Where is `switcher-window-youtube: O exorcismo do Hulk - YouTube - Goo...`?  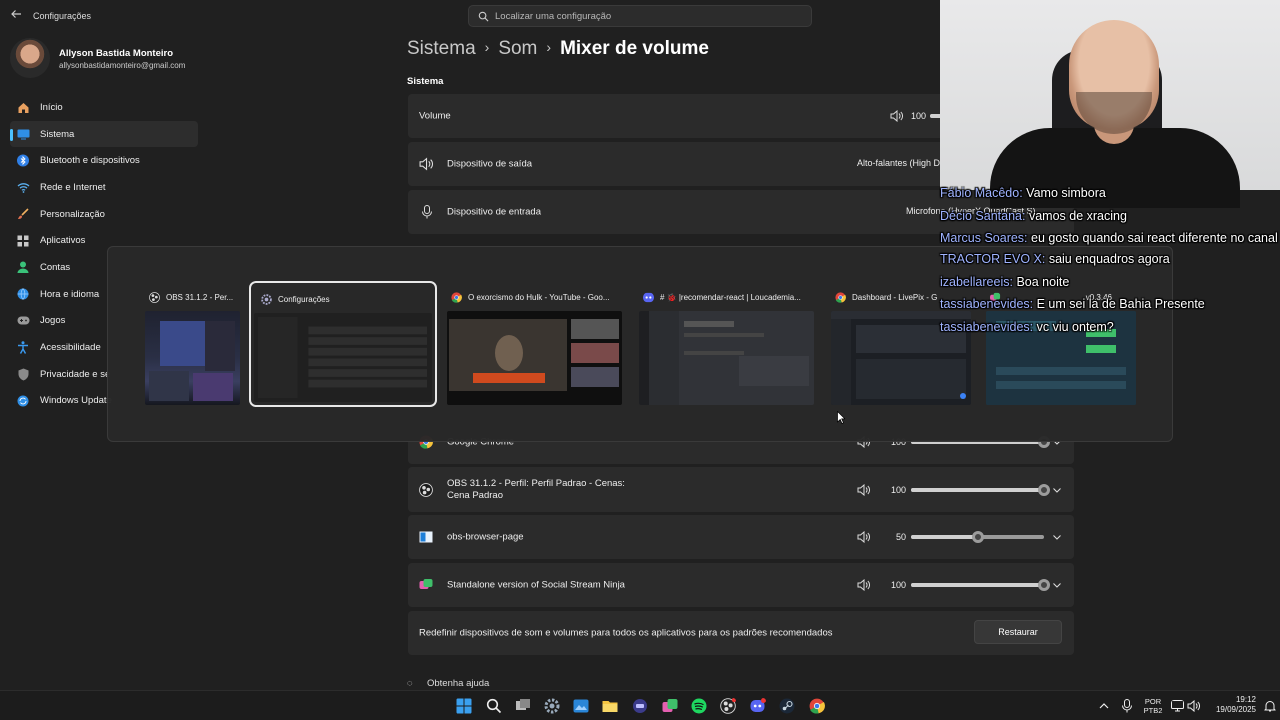 switcher-window-youtube: O exorcismo do Hulk - YouTube - Goo... is located at coordinates (534, 344).